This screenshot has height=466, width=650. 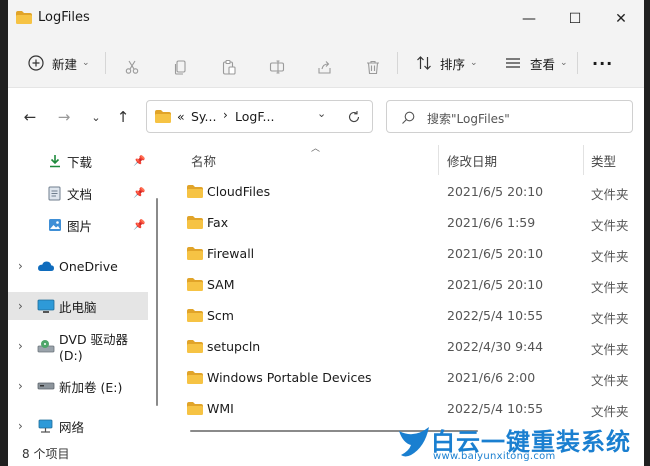 What do you see at coordinates (406, 408) in the screenshot?
I see `table-row: WMI 2022/5/4 10:55 文件夹` at bounding box center [406, 408].